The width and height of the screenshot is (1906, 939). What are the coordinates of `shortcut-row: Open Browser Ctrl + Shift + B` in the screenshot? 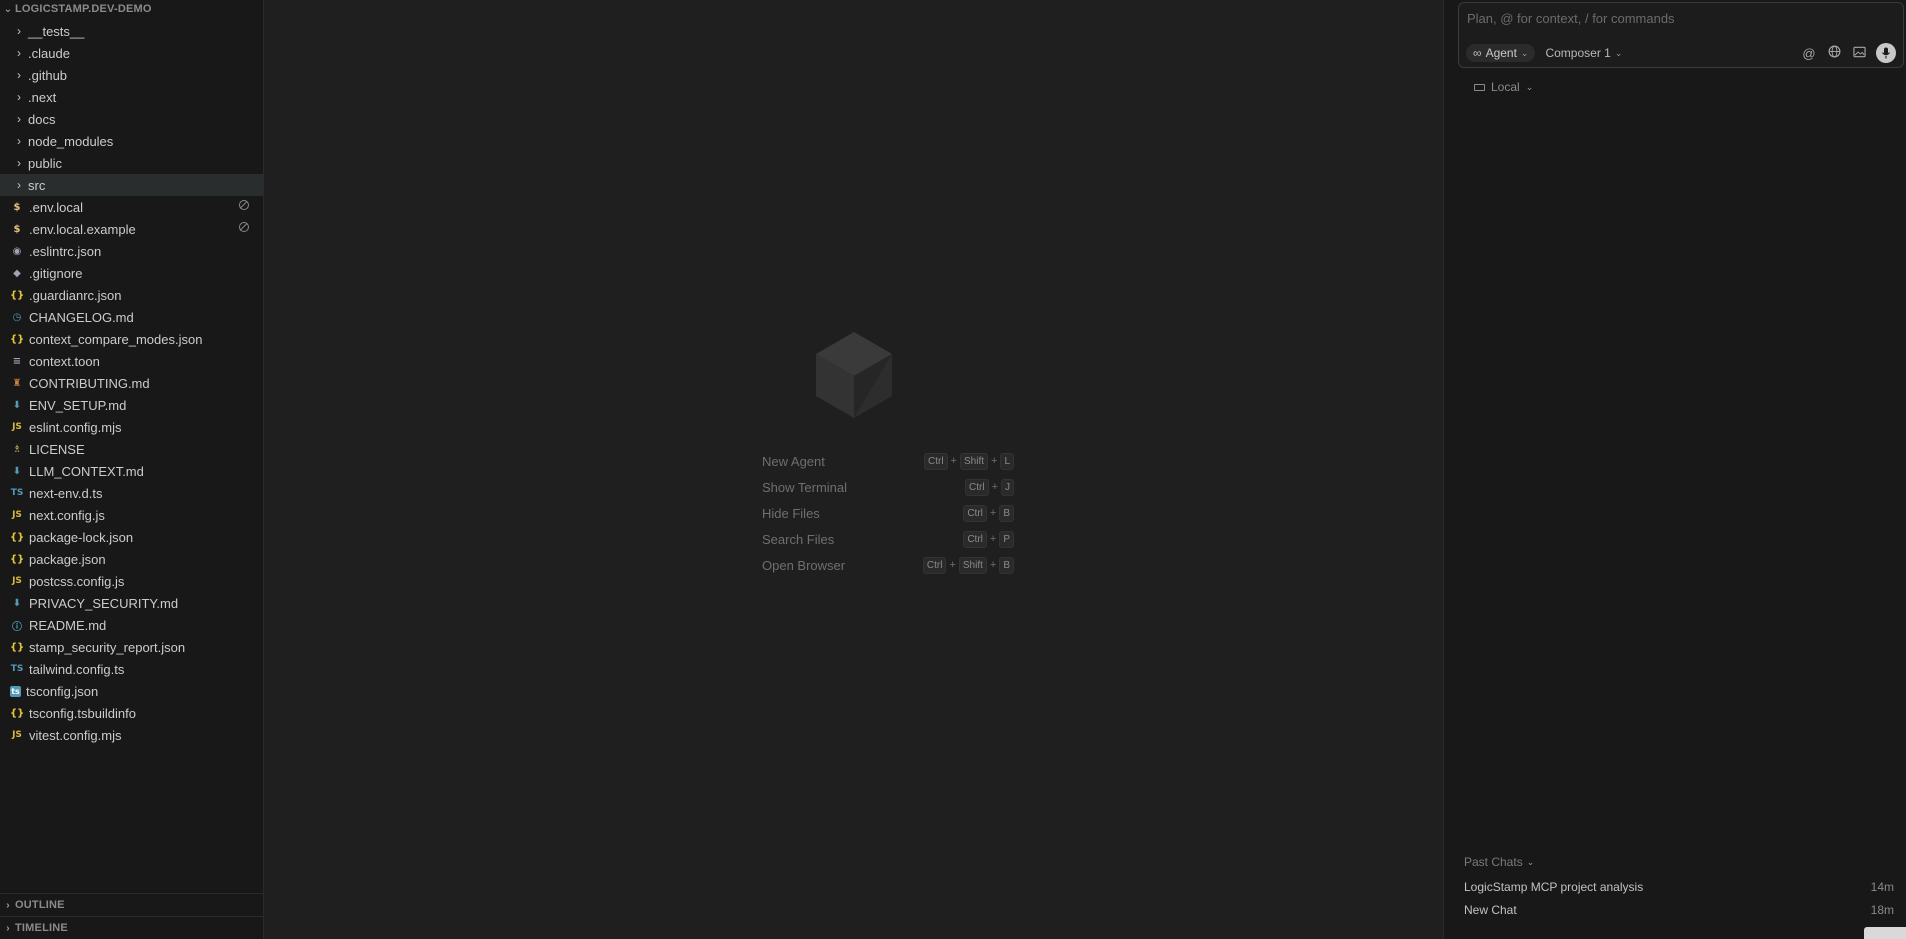 It's located at (888, 565).